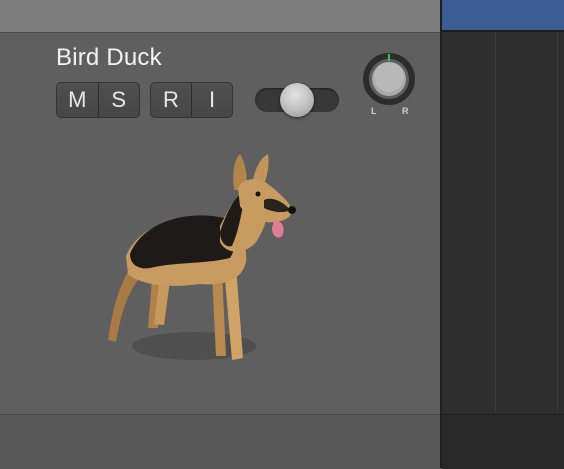 The width and height of the screenshot is (564, 469). Describe the element at coordinates (389, 77) in the screenshot. I see `pan-knob-highlight` at that location.